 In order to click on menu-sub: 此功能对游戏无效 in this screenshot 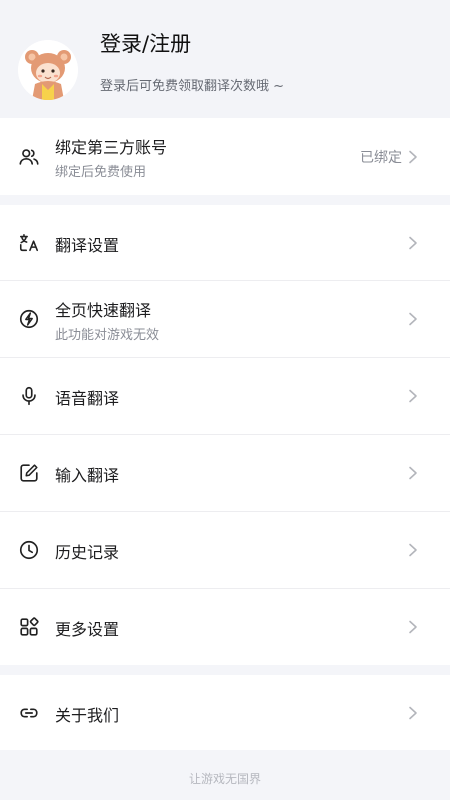, I will do `click(107, 335)`.